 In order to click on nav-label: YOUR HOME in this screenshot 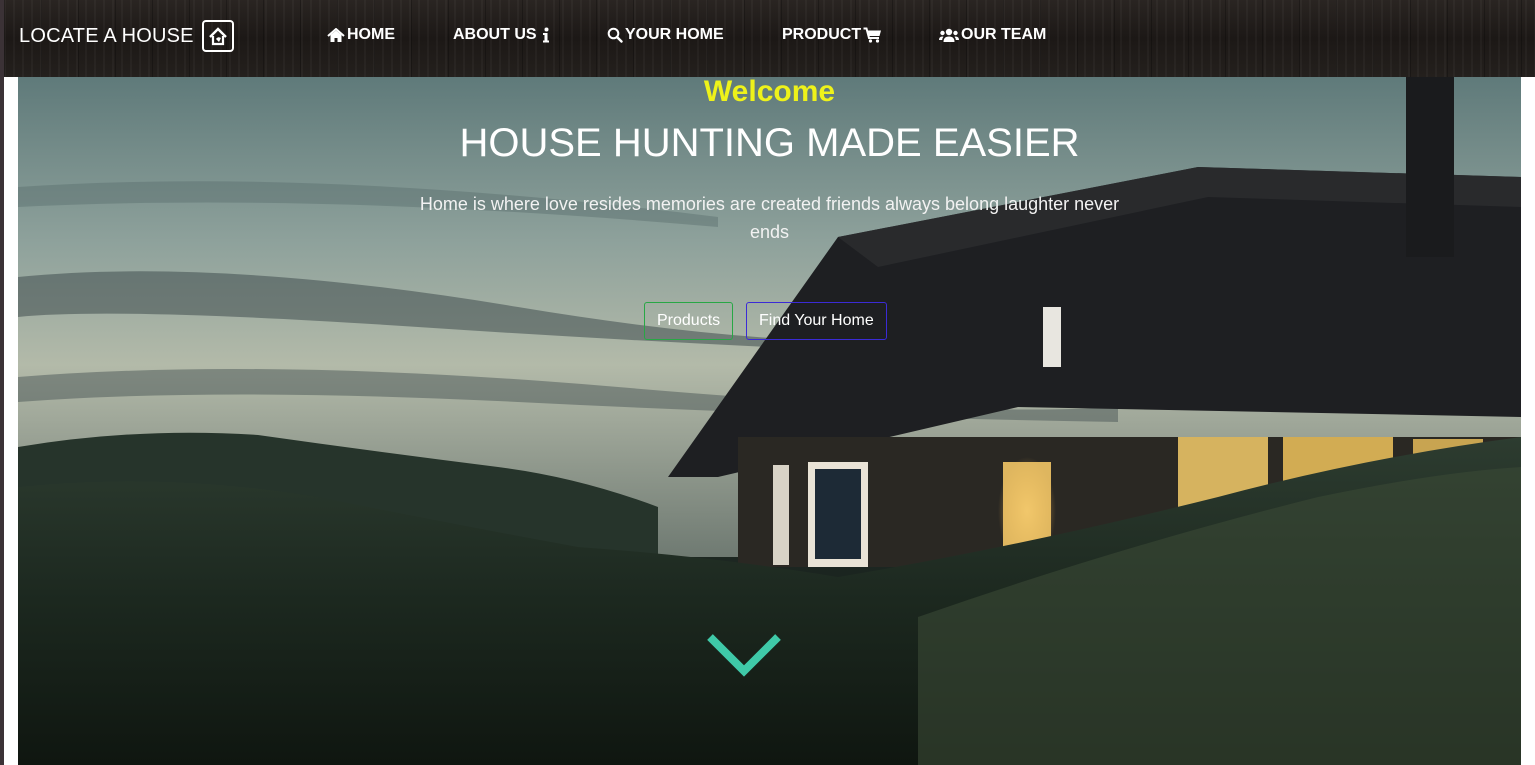, I will do `click(674, 34)`.